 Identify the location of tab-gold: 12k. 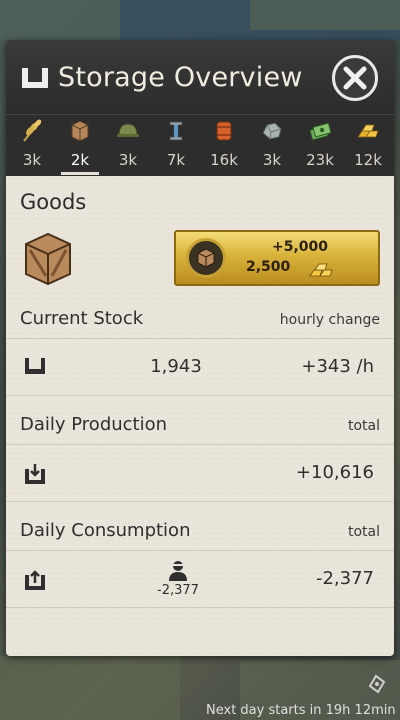
(368, 146).